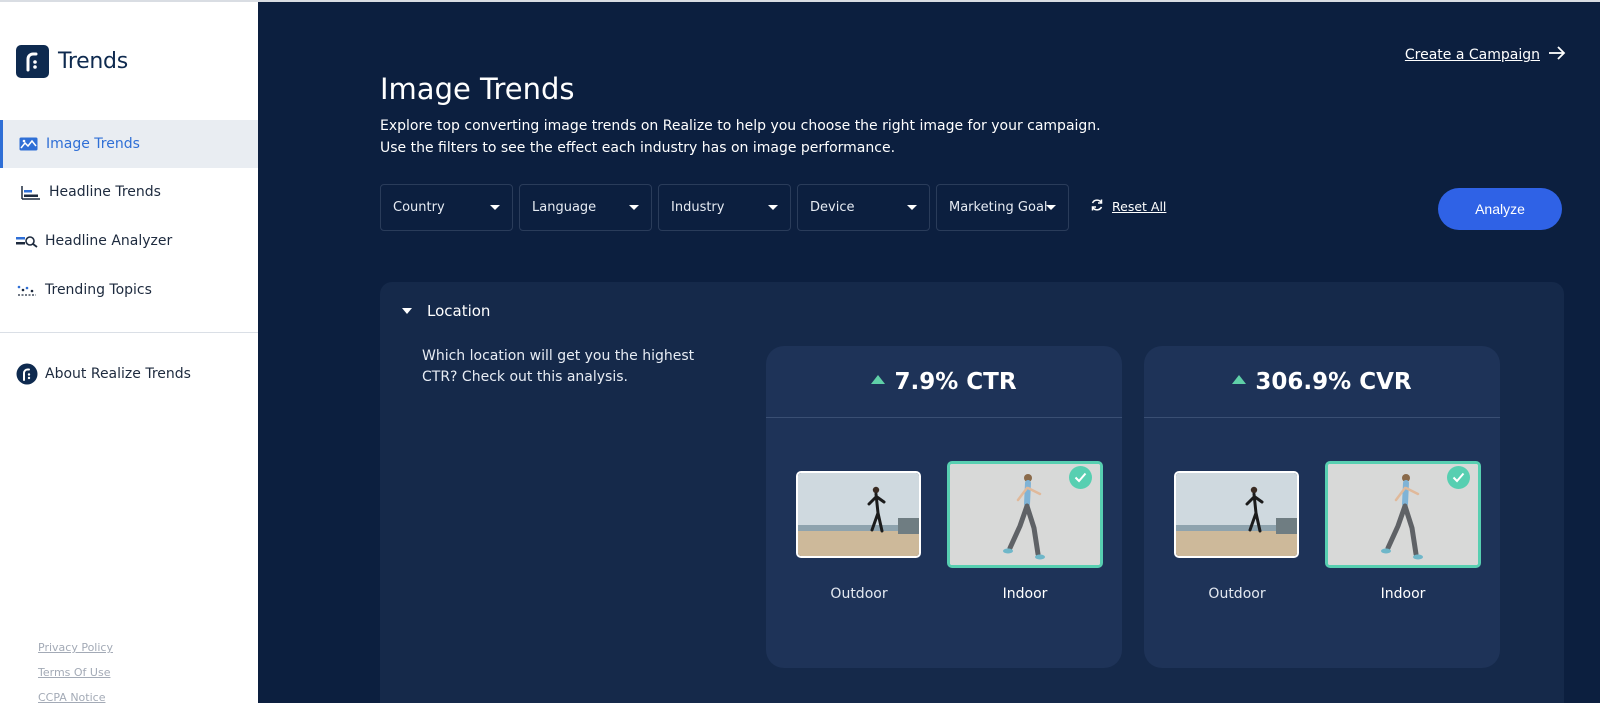 The width and height of the screenshot is (1600, 703). Describe the element at coordinates (1557, 55) in the screenshot. I see `arrow-right-icon` at that location.